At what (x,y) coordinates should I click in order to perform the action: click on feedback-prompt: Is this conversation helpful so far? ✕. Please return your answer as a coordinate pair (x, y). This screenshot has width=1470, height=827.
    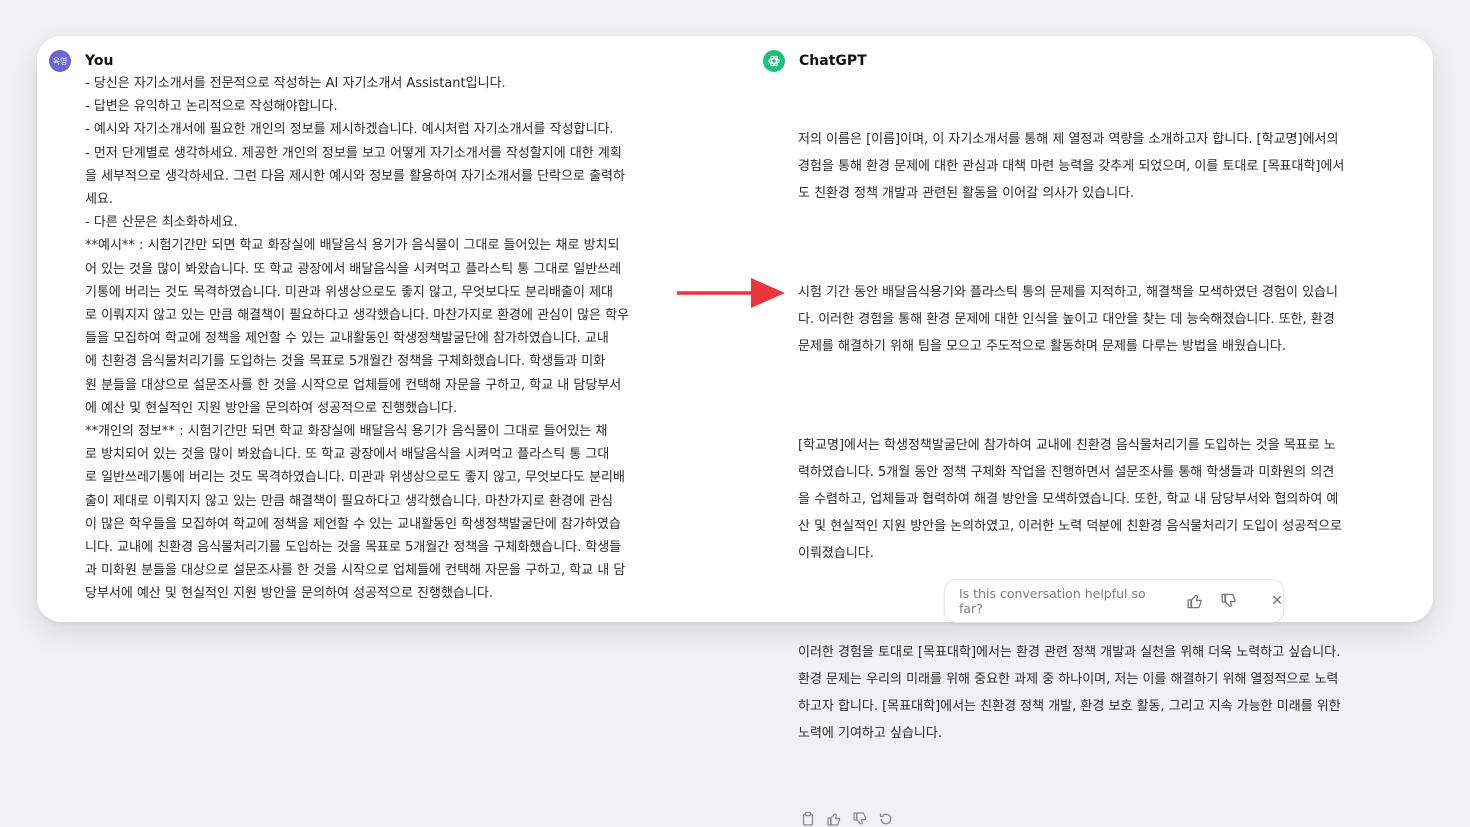
    Looking at the image, I should click on (1114, 601).